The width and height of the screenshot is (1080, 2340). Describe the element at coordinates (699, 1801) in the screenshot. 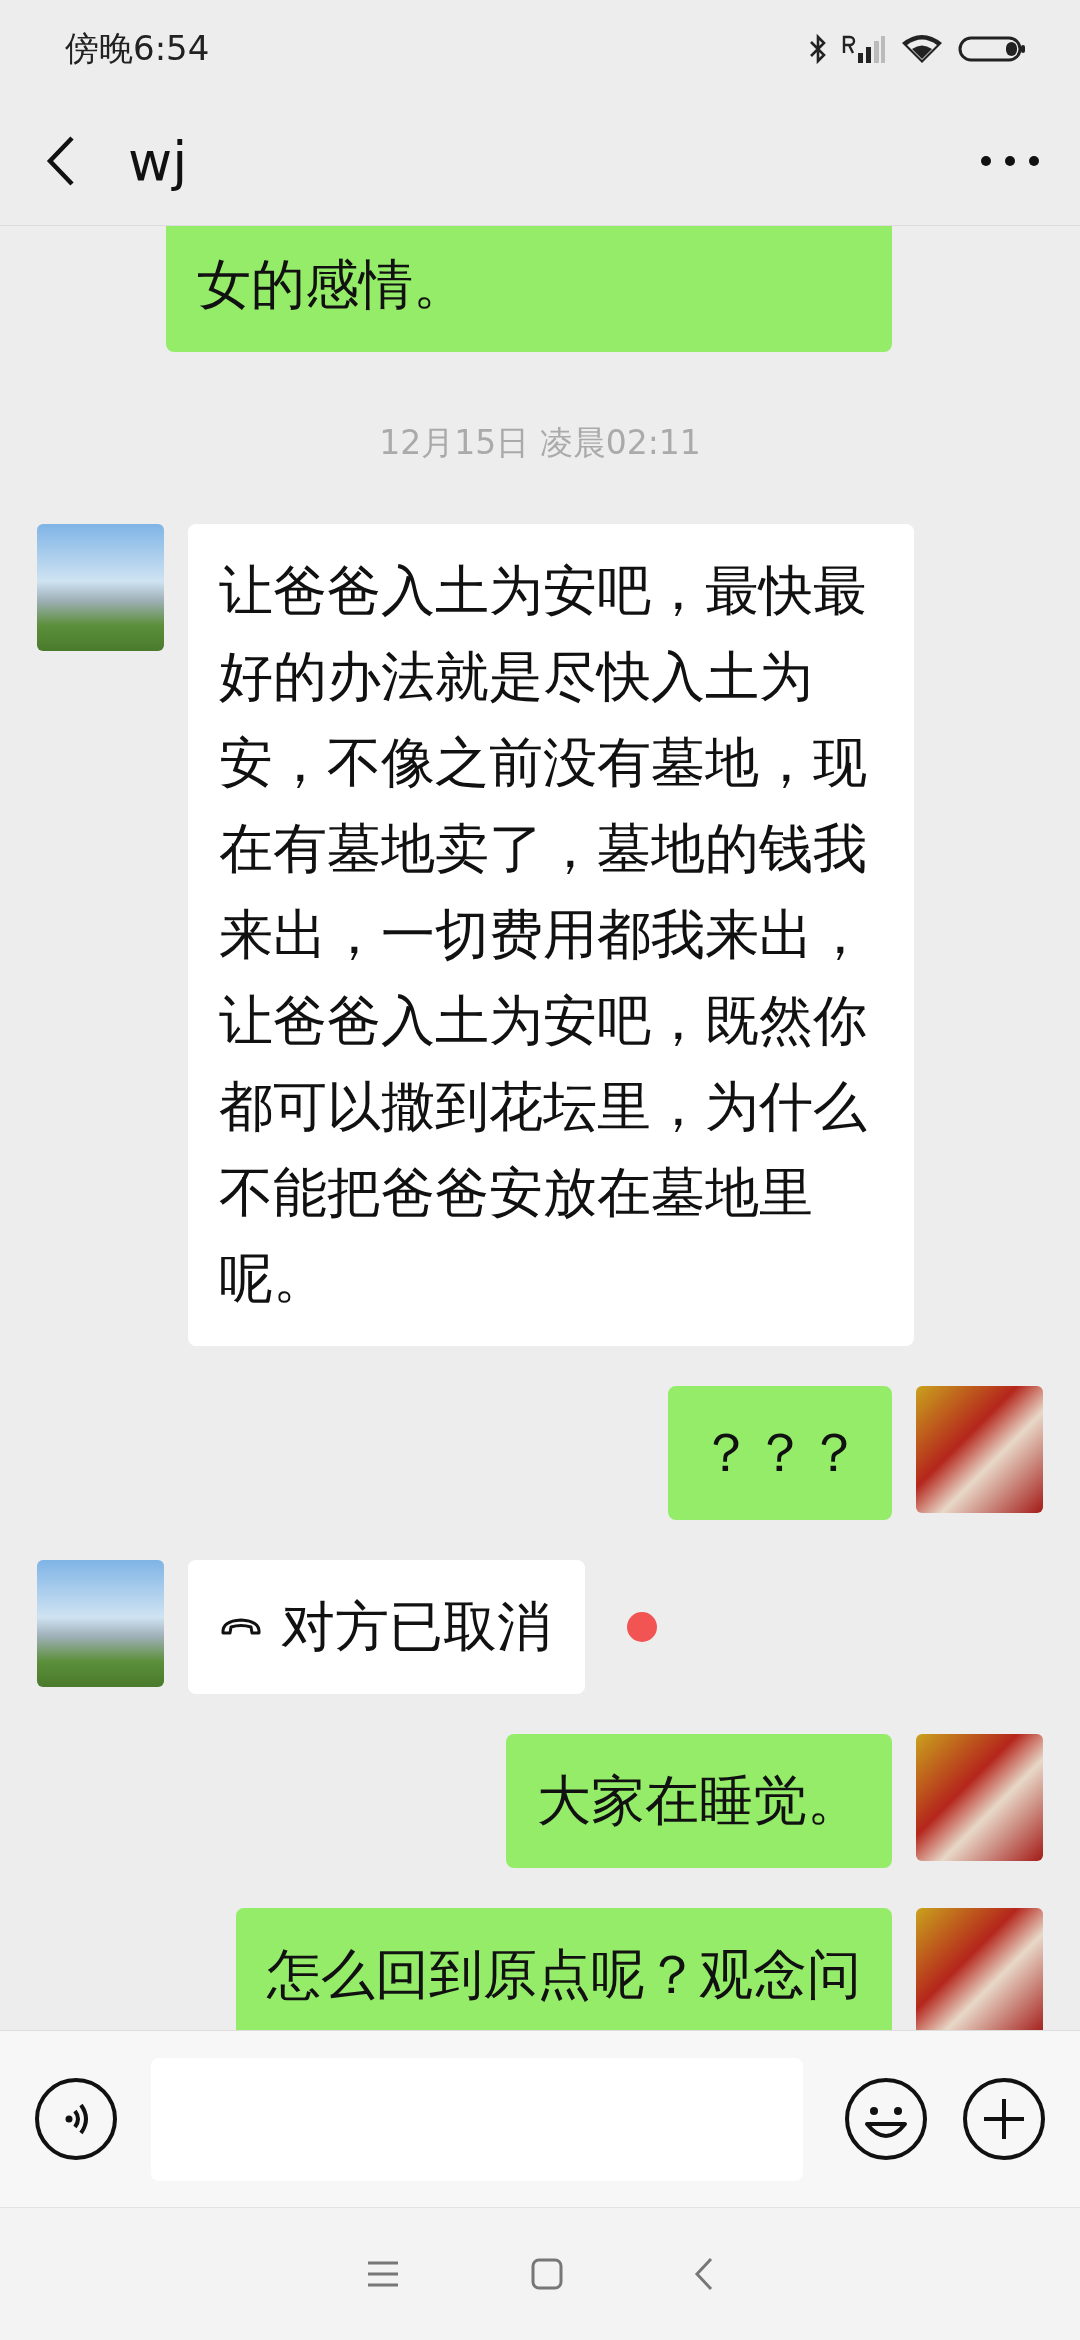

I see `message-bubble: 大家在睡觉。` at that location.